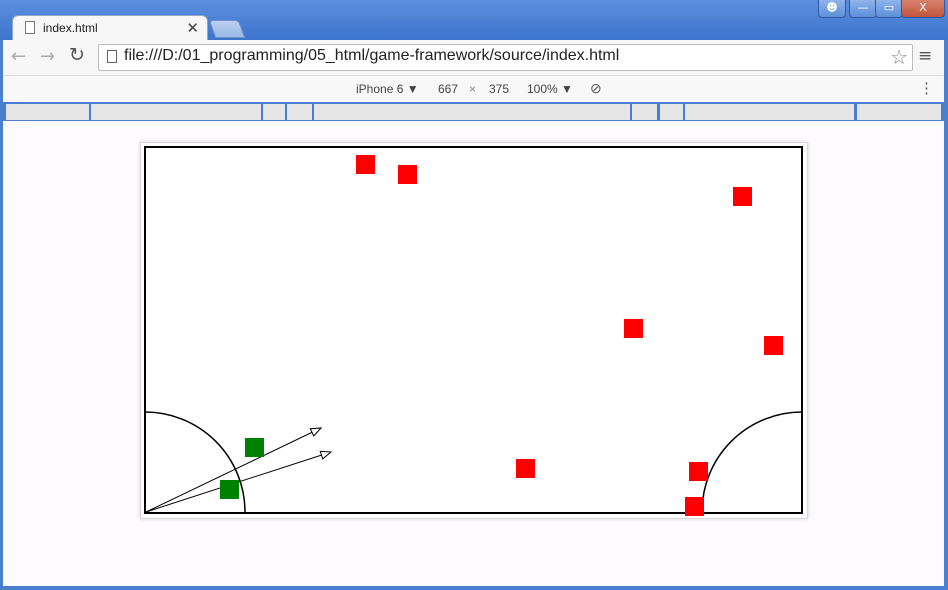 The width and height of the screenshot is (948, 590). Describe the element at coordinates (925, 56) in the screenshot. I see `chrome-menu-icon: ≡` at that location.